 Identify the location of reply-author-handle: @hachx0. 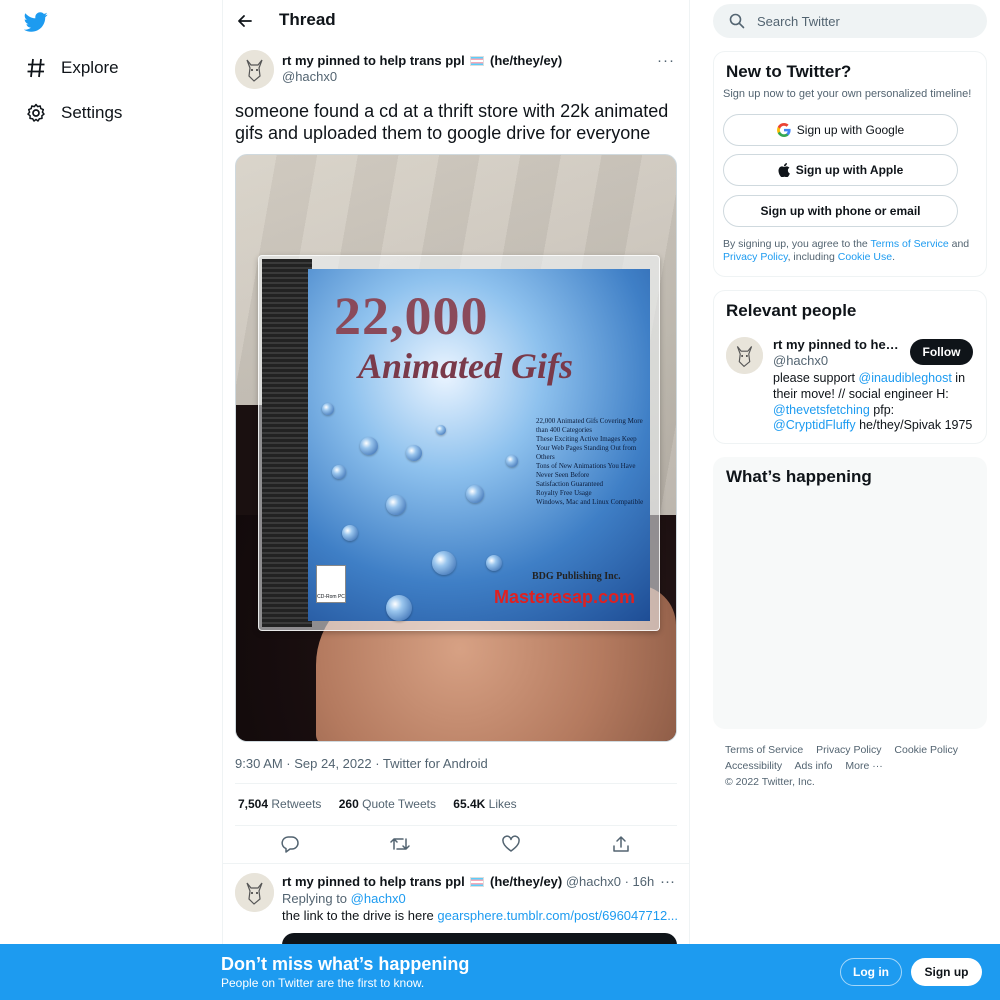
(593, 881).